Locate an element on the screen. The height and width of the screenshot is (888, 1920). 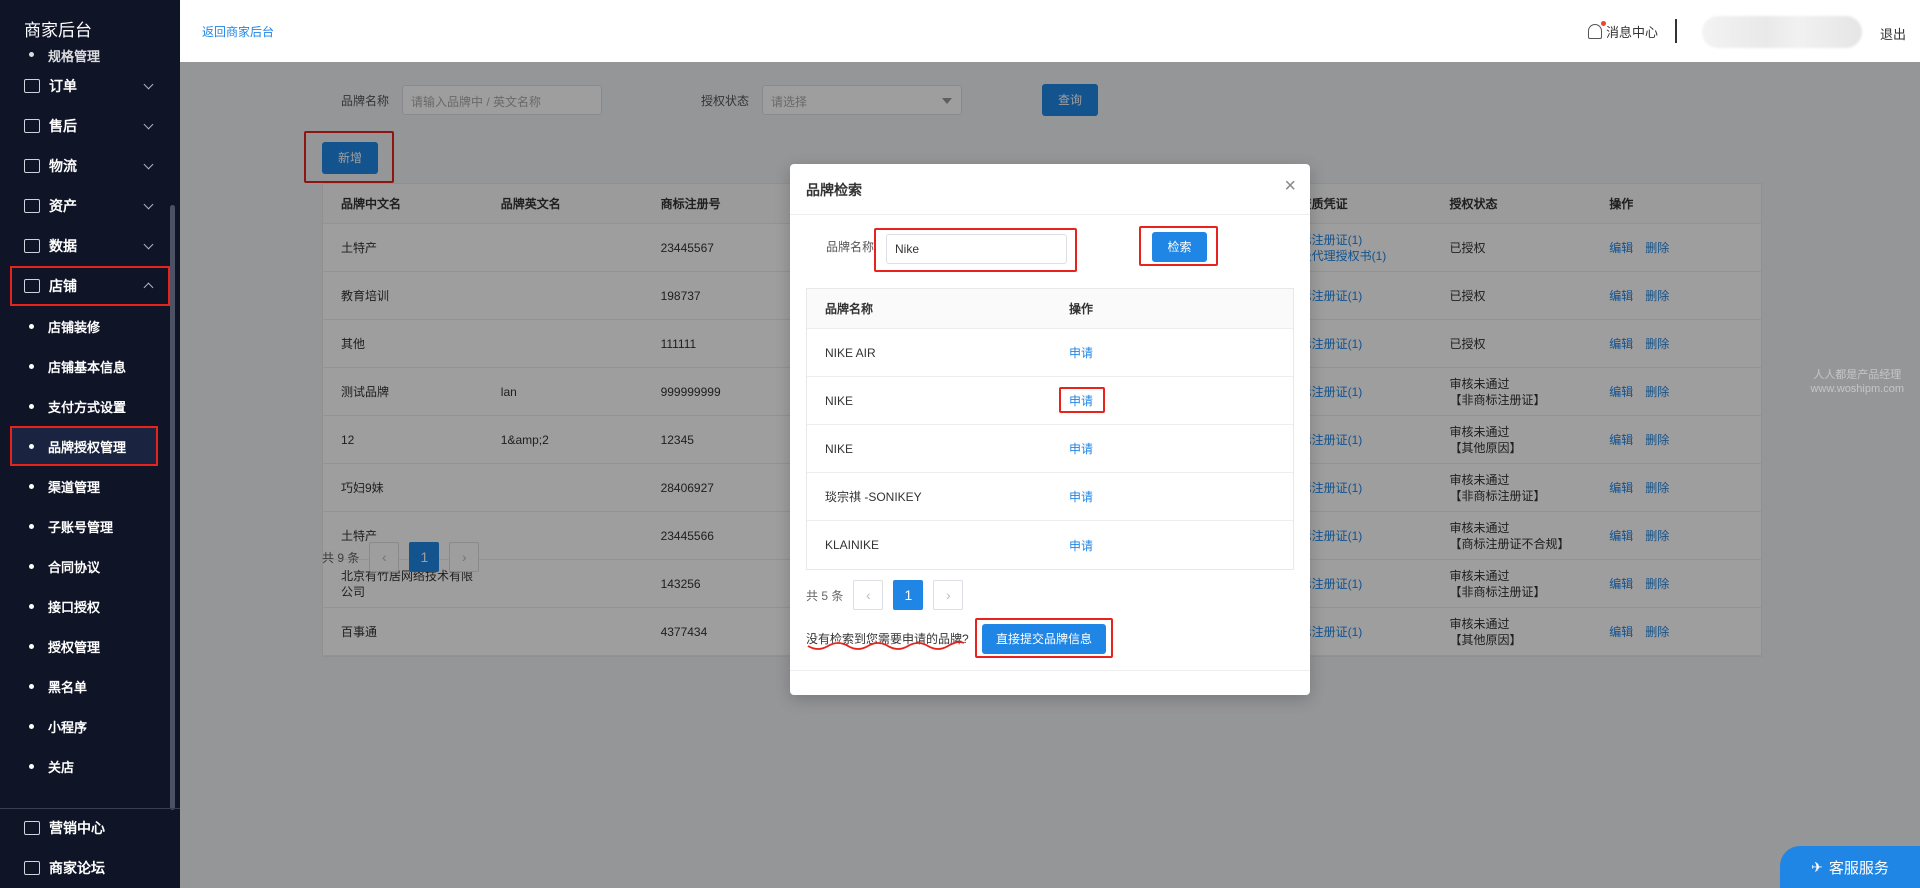
search-button: 检索 is located at coordinates (1179, 247).